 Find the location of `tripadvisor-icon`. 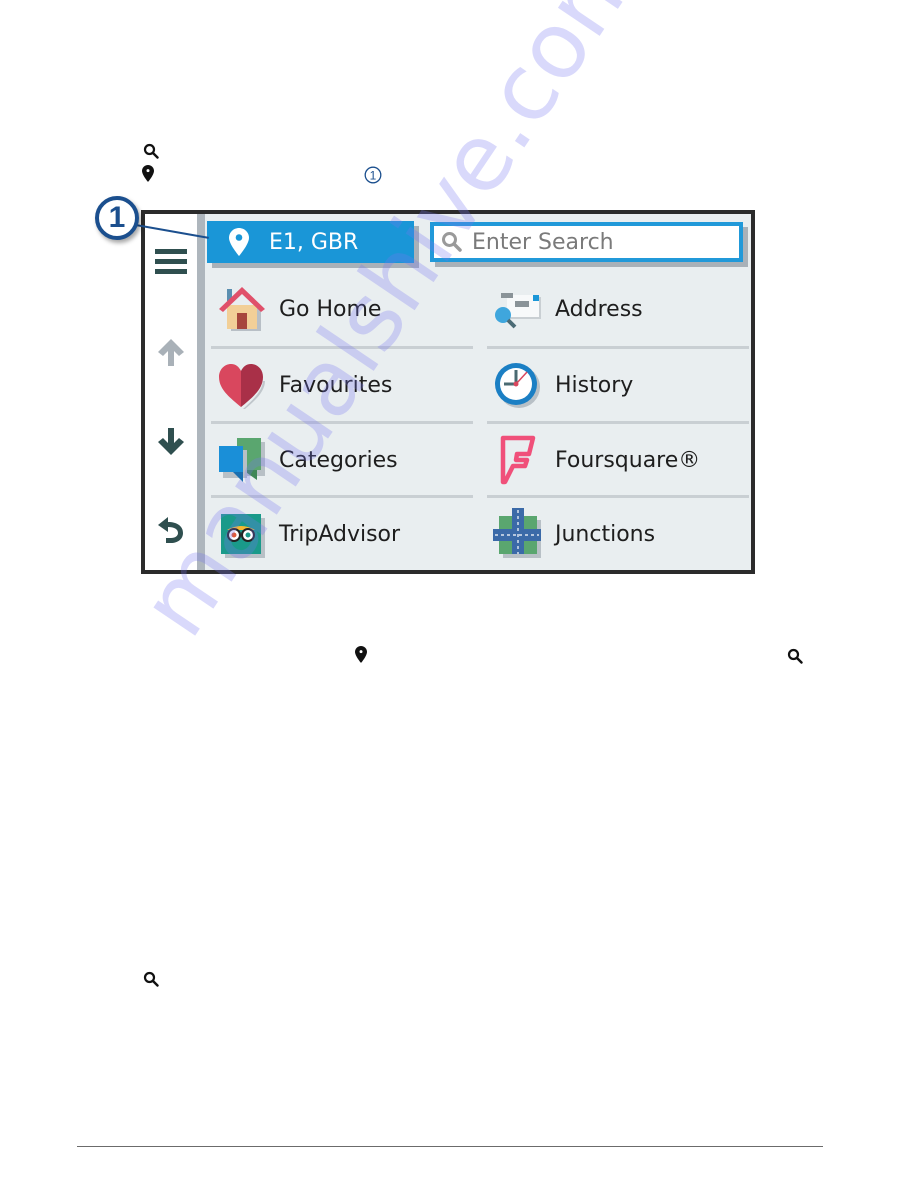

tripadvisor-icon is located at coordinates (243, 536).